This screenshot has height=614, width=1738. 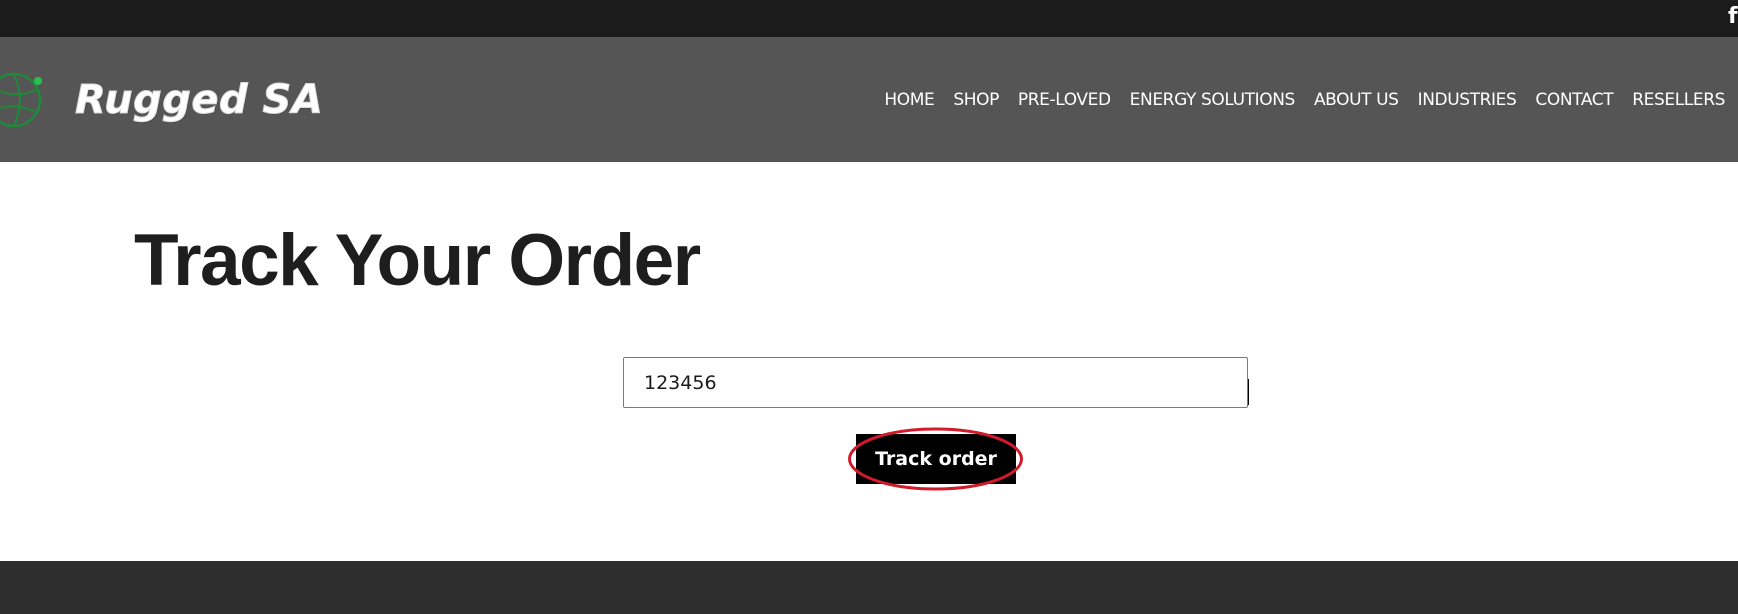 What do you see at coordinates (935, 382) in the screenshot?
I see `order-id-input` at bounding box center [935, 382].